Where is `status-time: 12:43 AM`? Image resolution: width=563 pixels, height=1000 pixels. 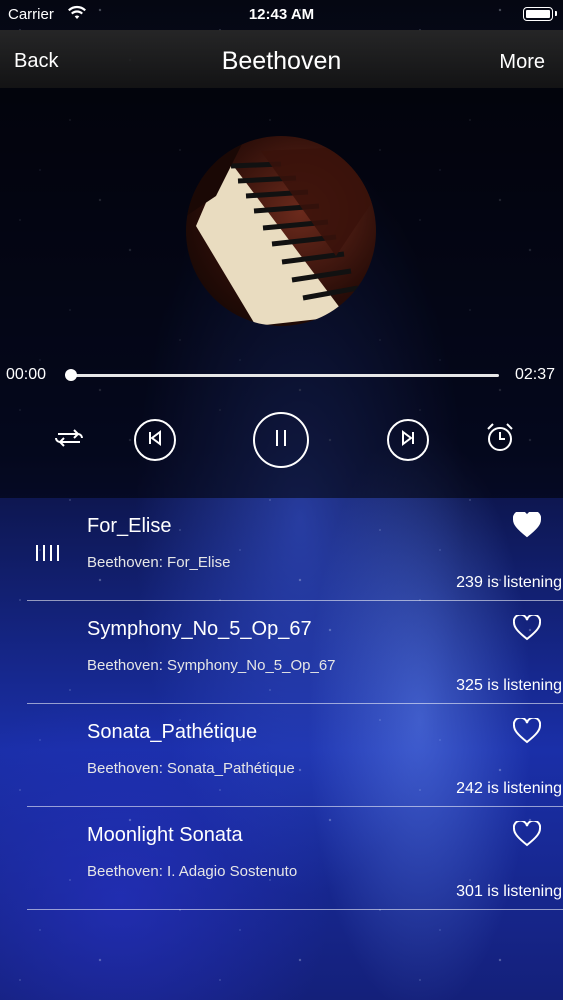
status-time: 12:43 AM is located at coordinates (281, 14).